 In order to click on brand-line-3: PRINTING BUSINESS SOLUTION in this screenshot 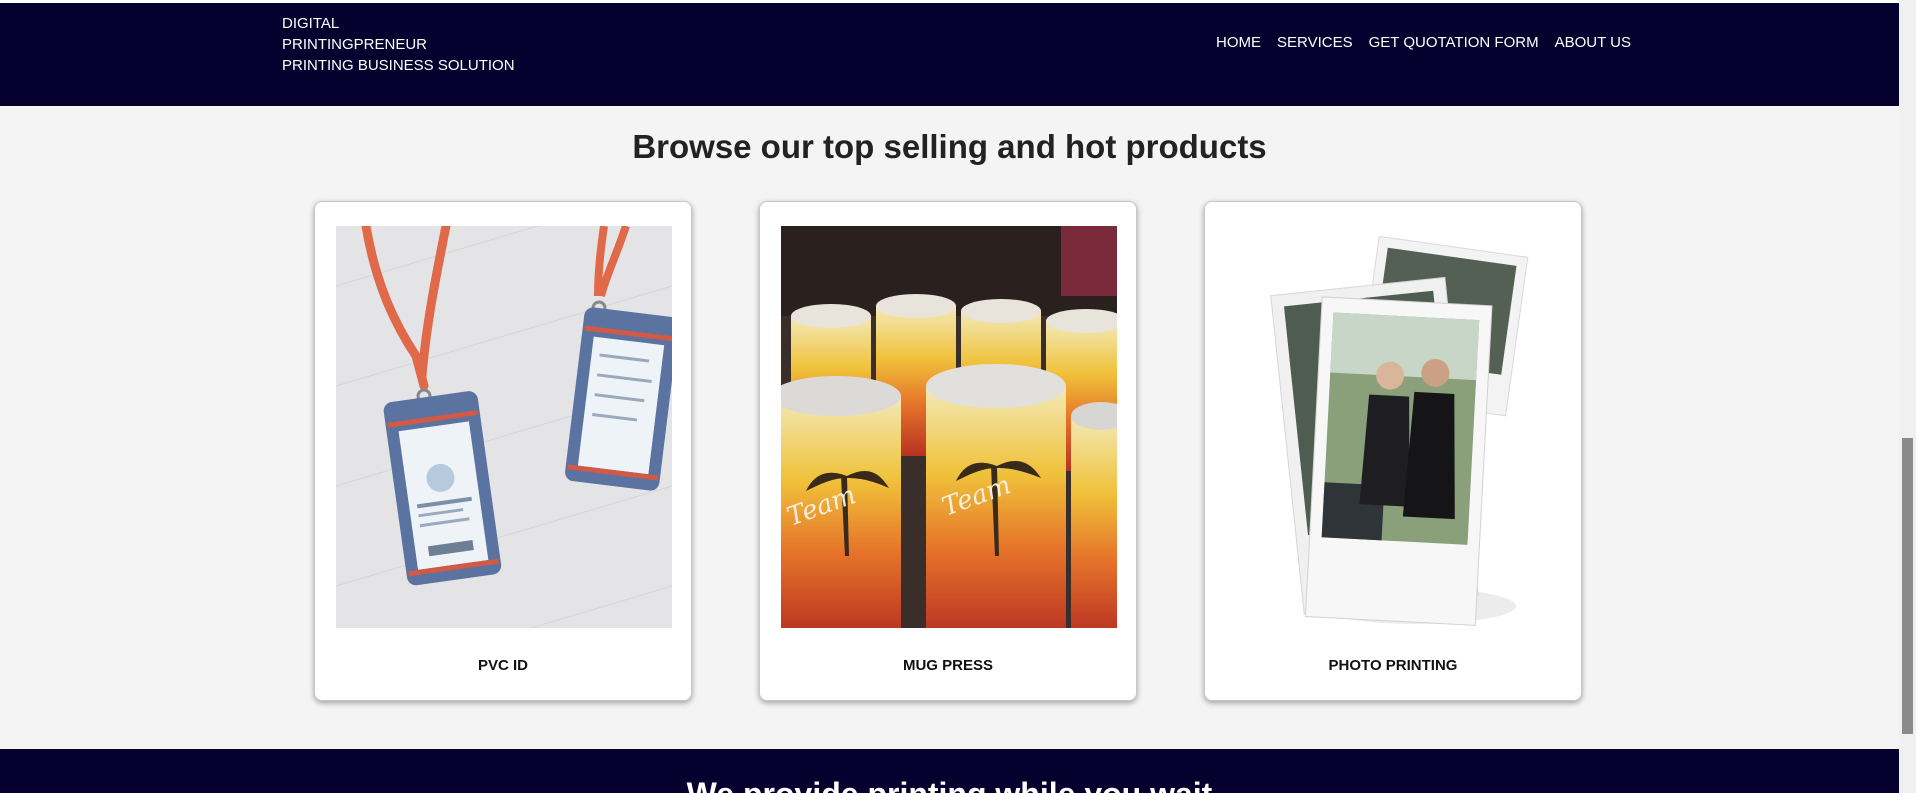, I will do `click(398, 65)`.